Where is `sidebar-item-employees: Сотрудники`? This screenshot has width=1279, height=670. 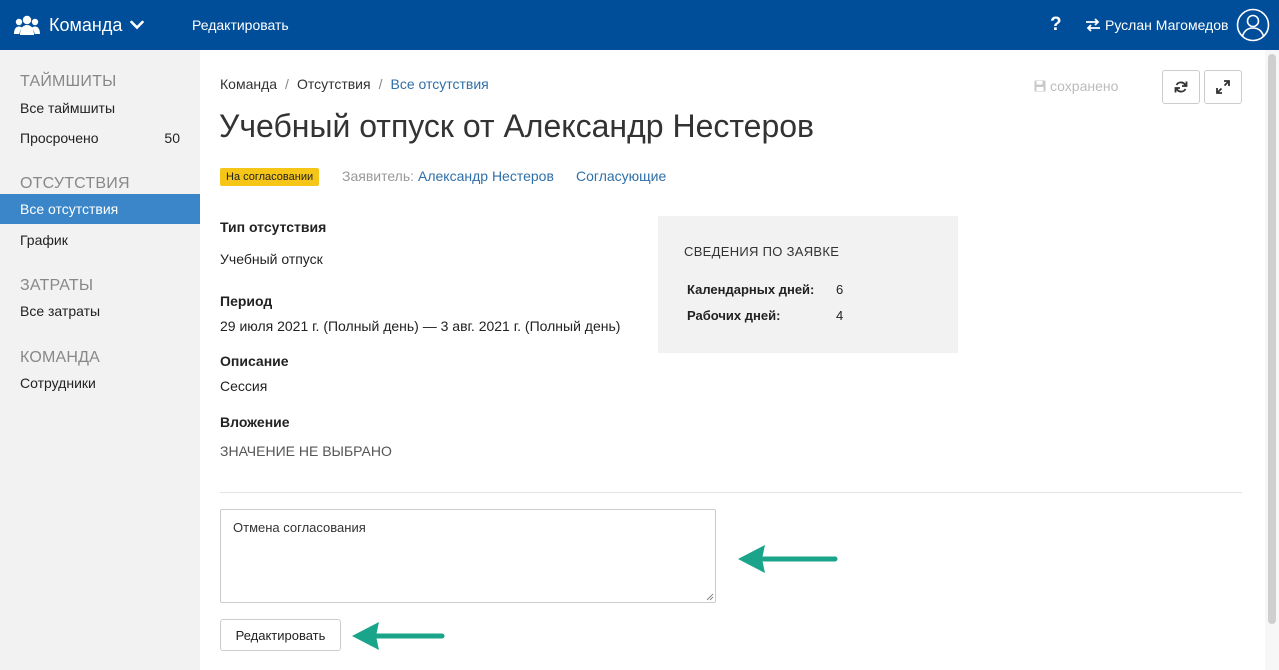 sidebar-item-employees: Сотрудники is located at coordinates (100, 383).